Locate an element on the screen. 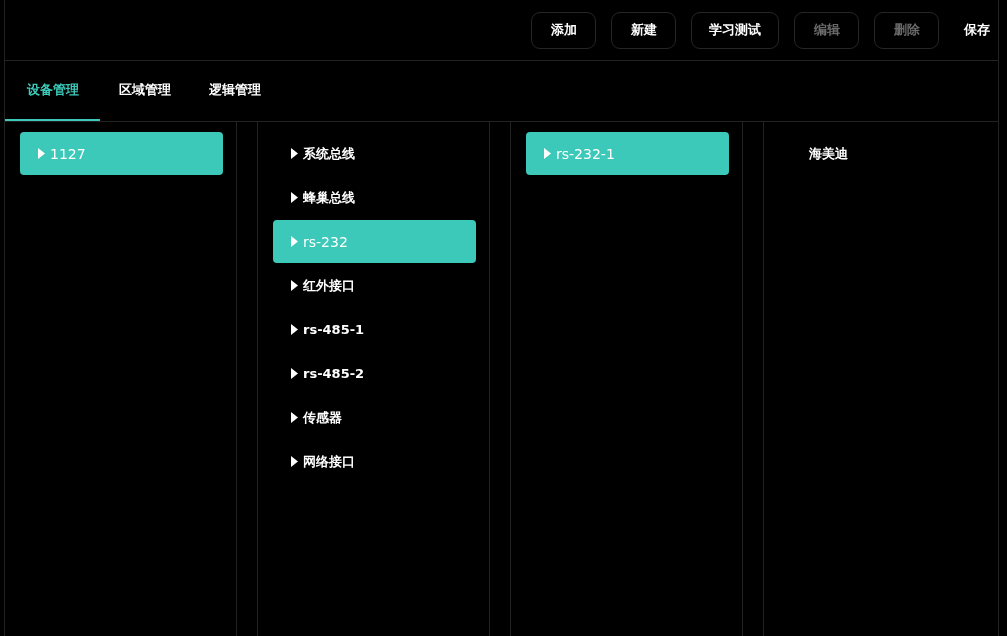  list-item: 系统总线 is located at coordinates (374, 153).